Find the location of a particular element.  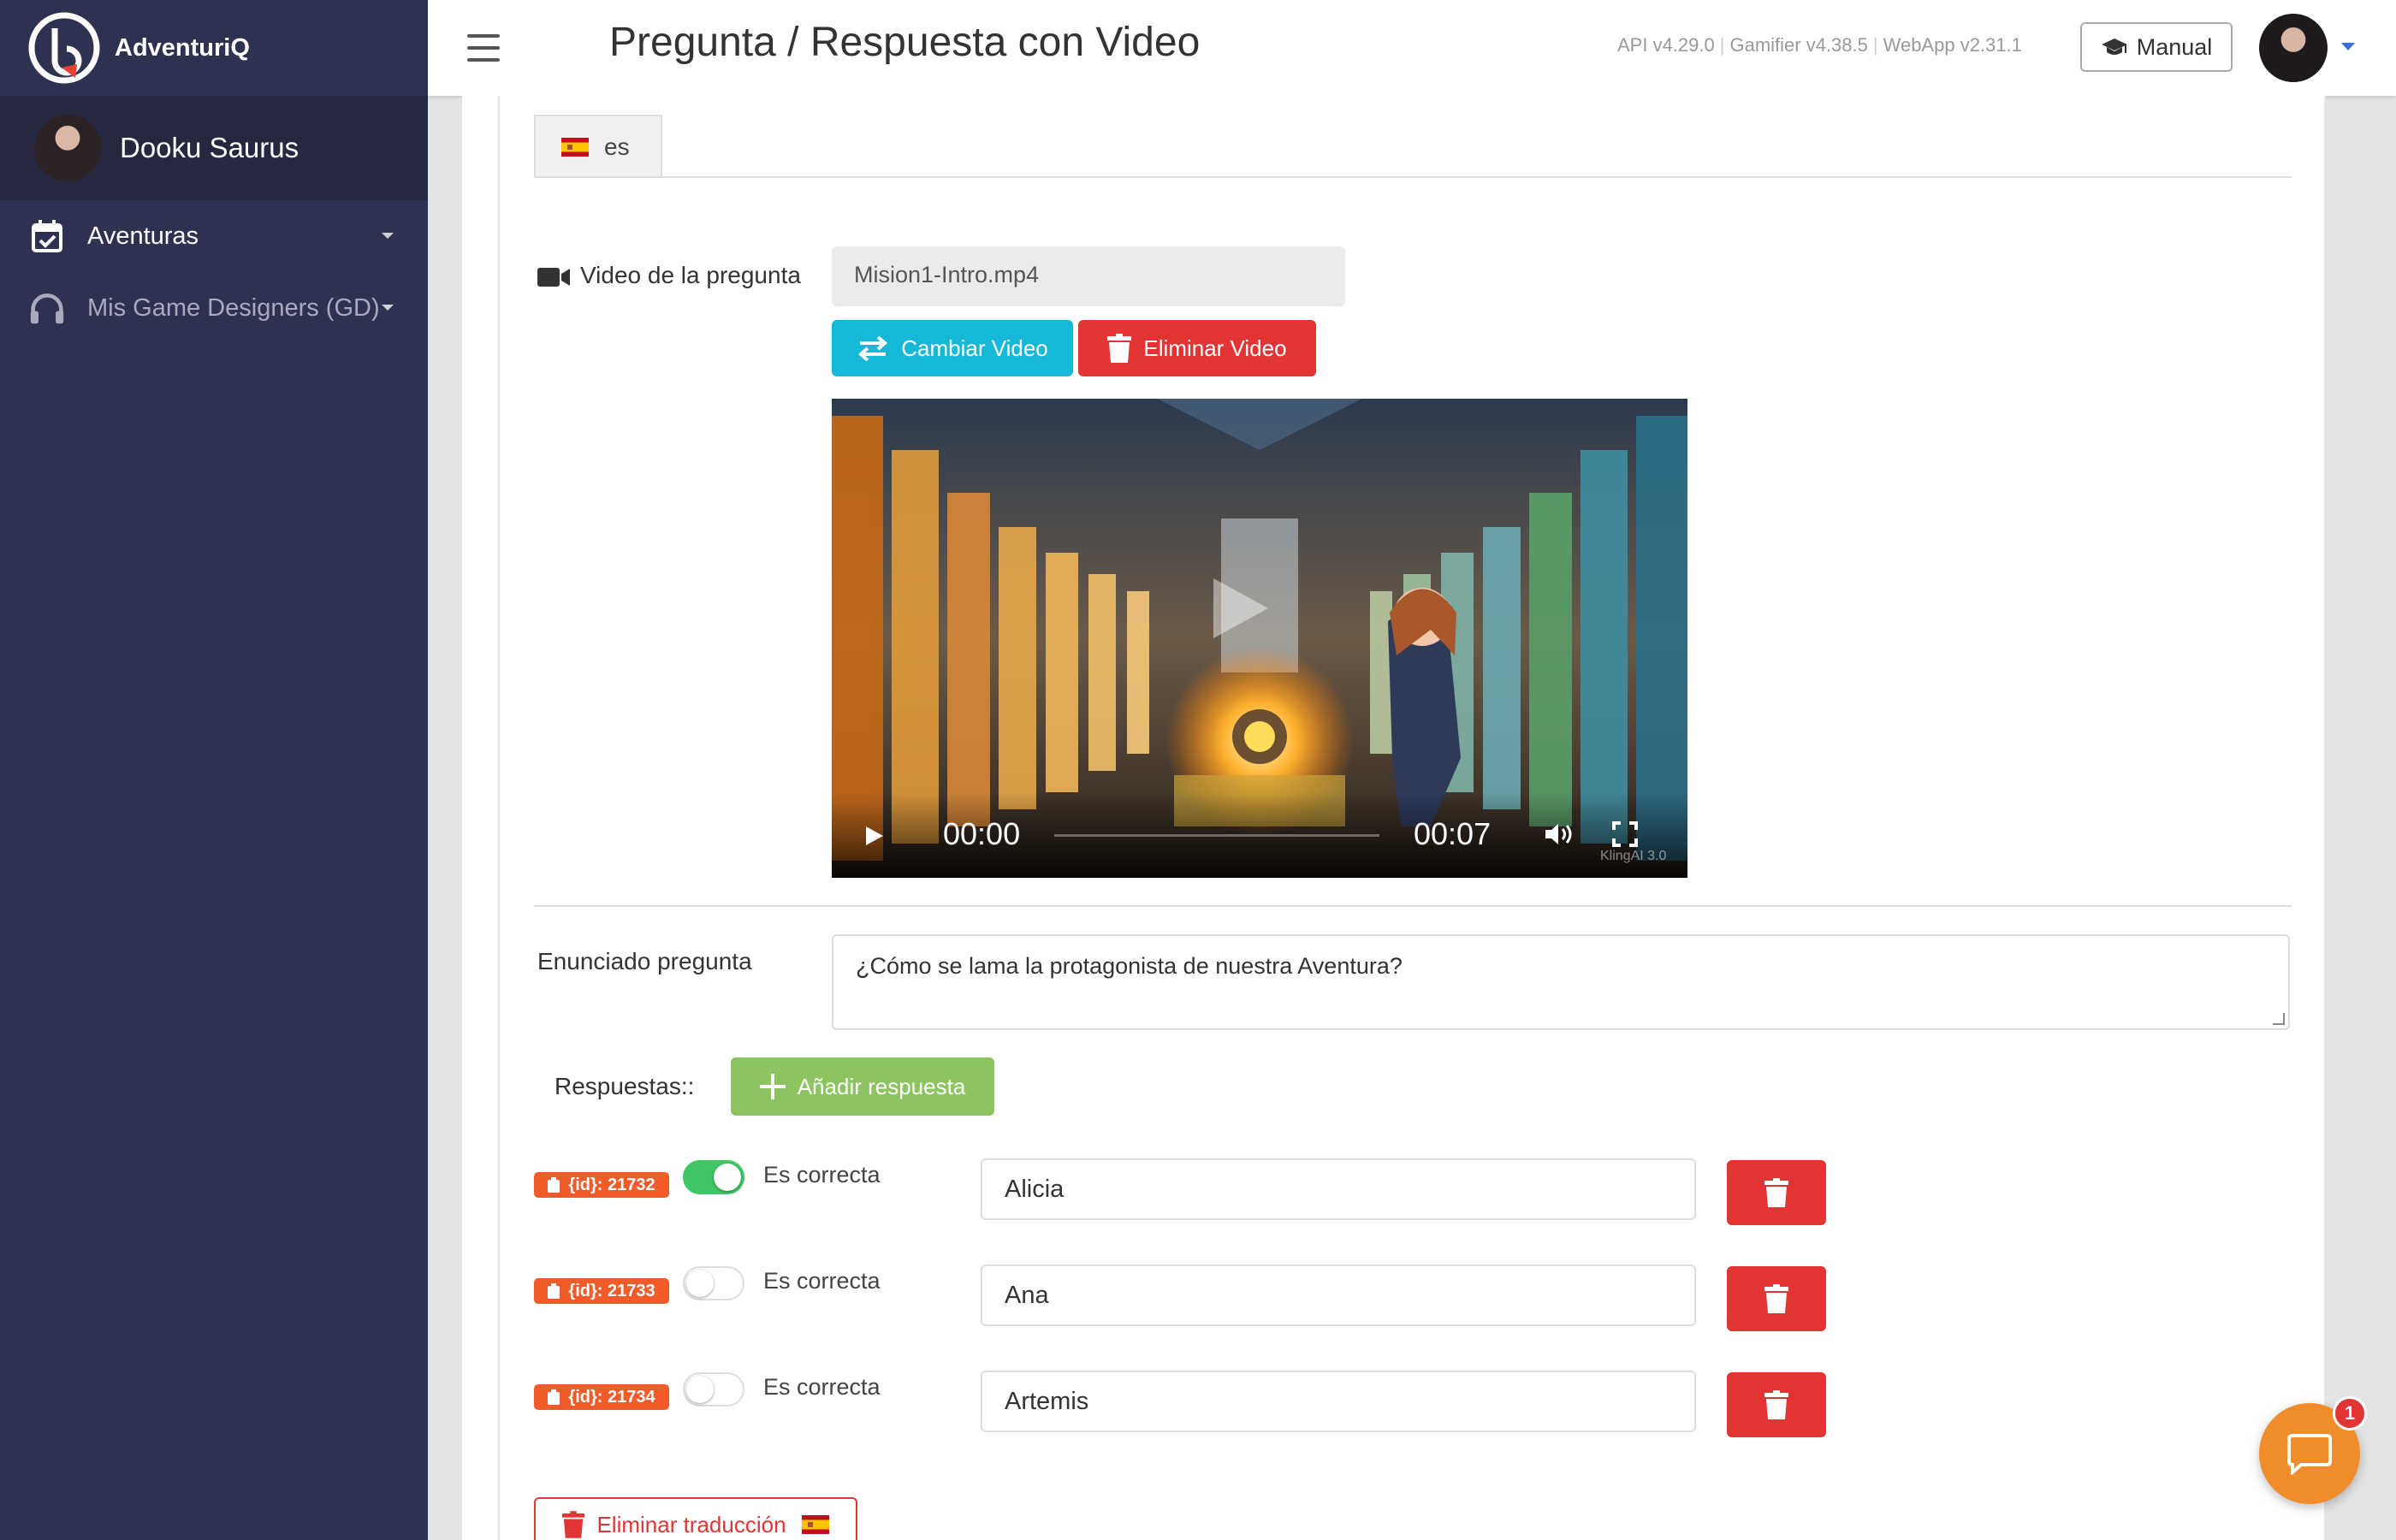

answer-row: {id}: 21733 Es correcta Ana is located at coordinates (1182, 1300).